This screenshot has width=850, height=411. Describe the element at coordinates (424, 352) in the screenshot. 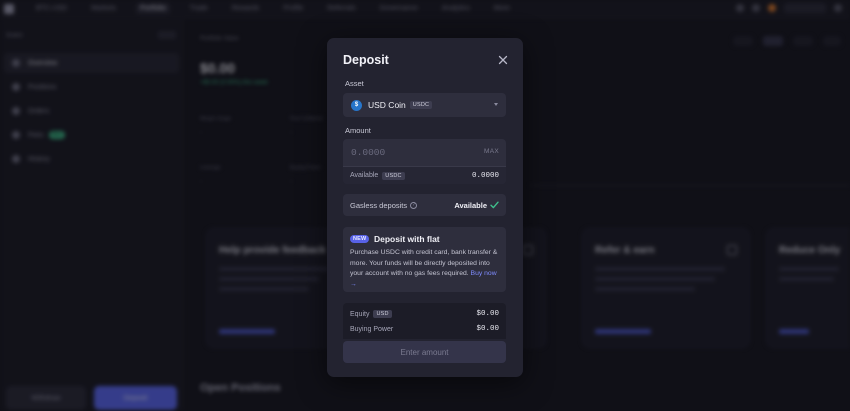

I see `enter-amount-button: Enter amount` at that location.